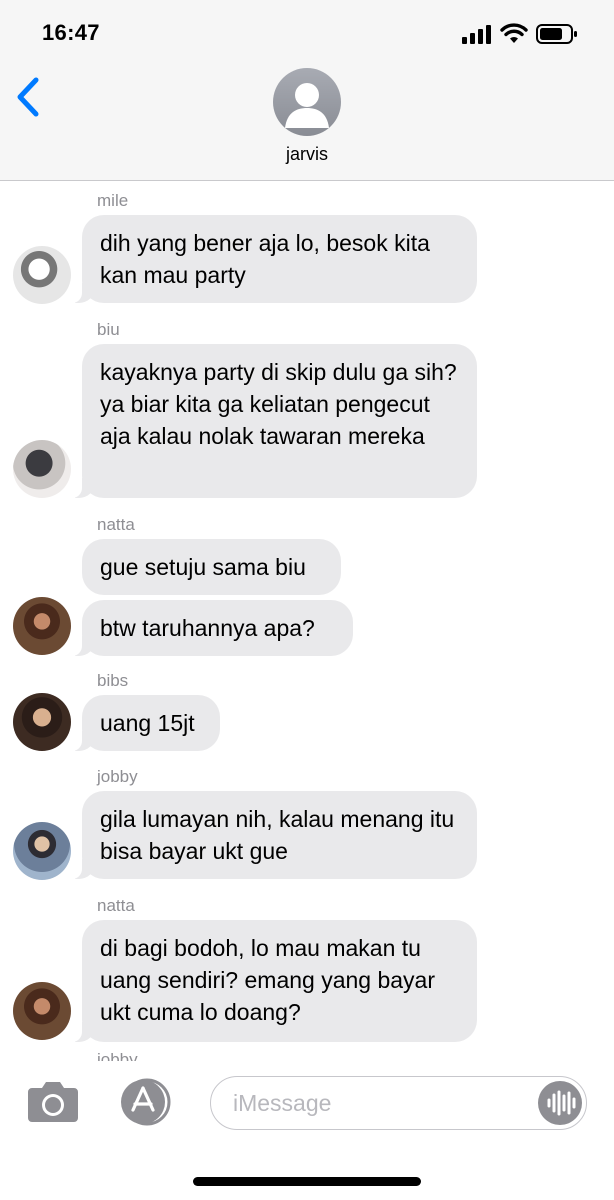 The image size is (614, 1200). What do you see at coordinates (113, 200) in the screenshot?
I see `sender-label: mile` at bounding box center [113, 200].